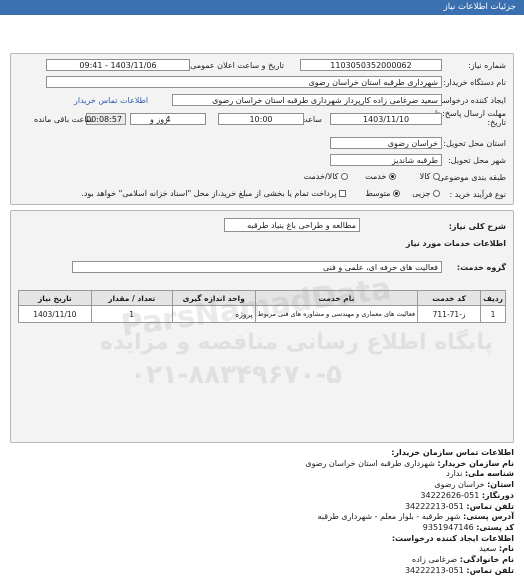  I want to click on col-qty: تعداد / مقدار, so click(131, 298).